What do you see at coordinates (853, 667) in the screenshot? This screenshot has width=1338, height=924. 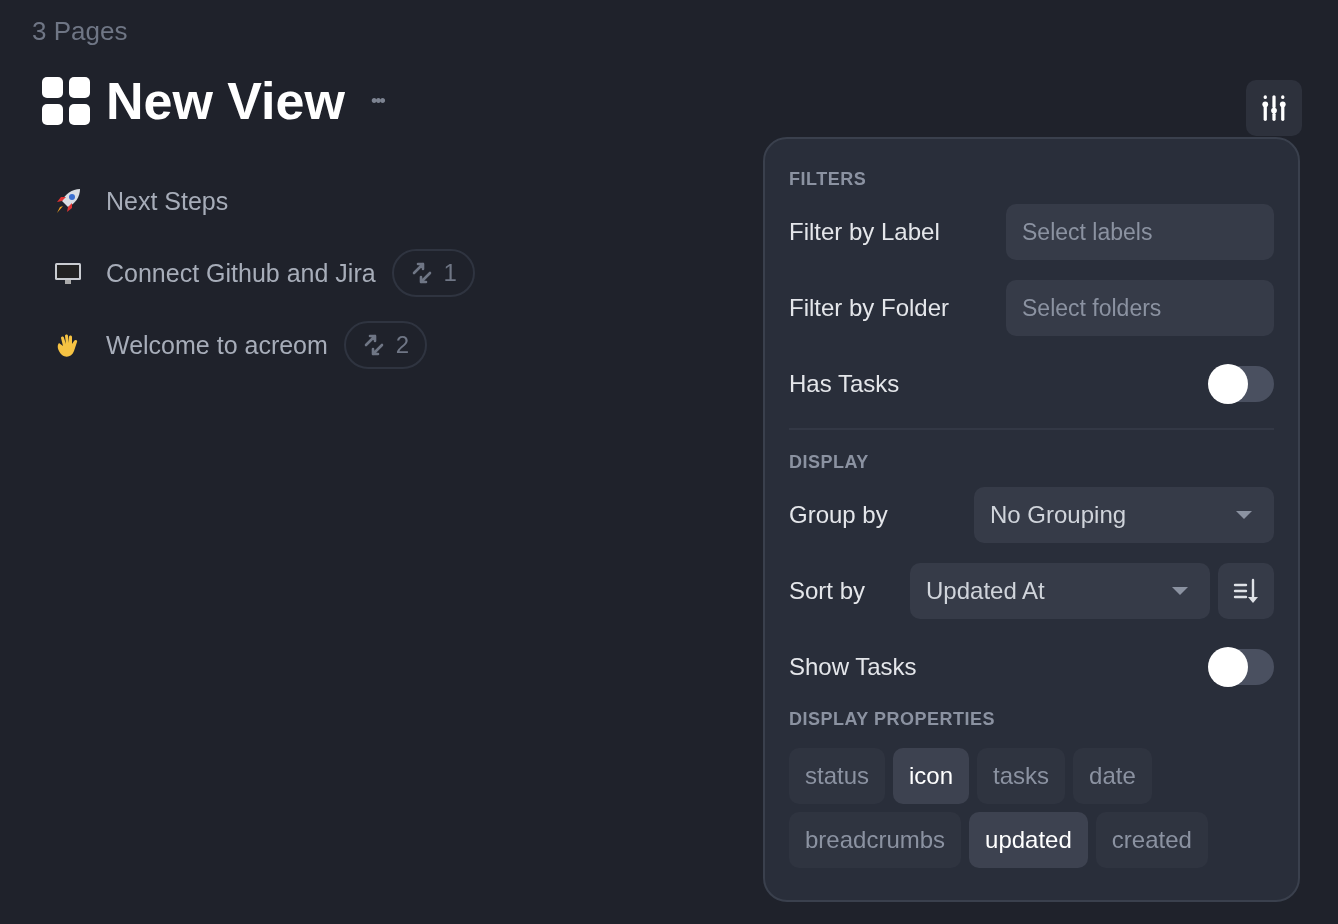 I see `setting-label: Show Tasks` at bounding box center [853, 667].